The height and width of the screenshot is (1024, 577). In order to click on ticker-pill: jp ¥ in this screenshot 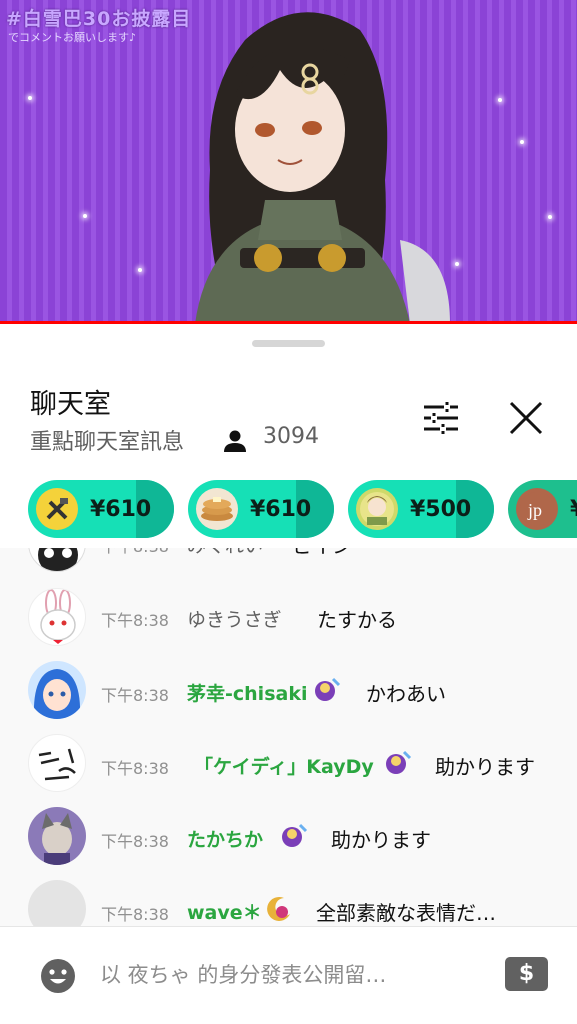, I will do `click(542, 509)`.